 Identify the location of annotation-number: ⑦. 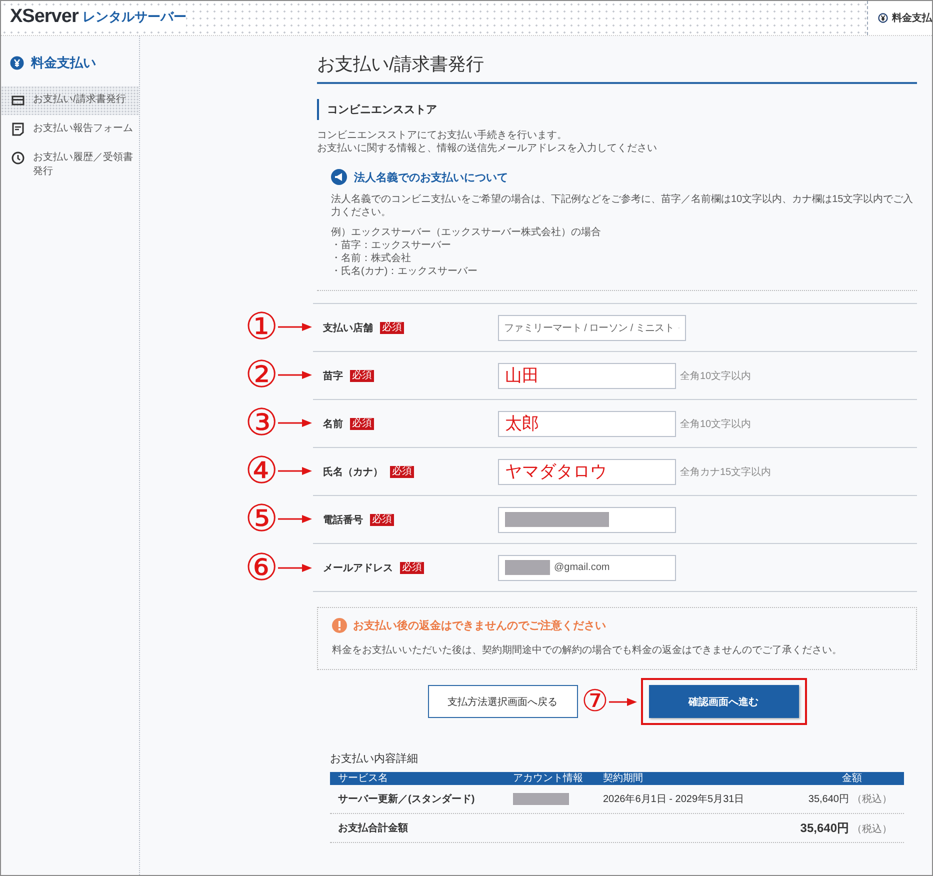
(595, 702).